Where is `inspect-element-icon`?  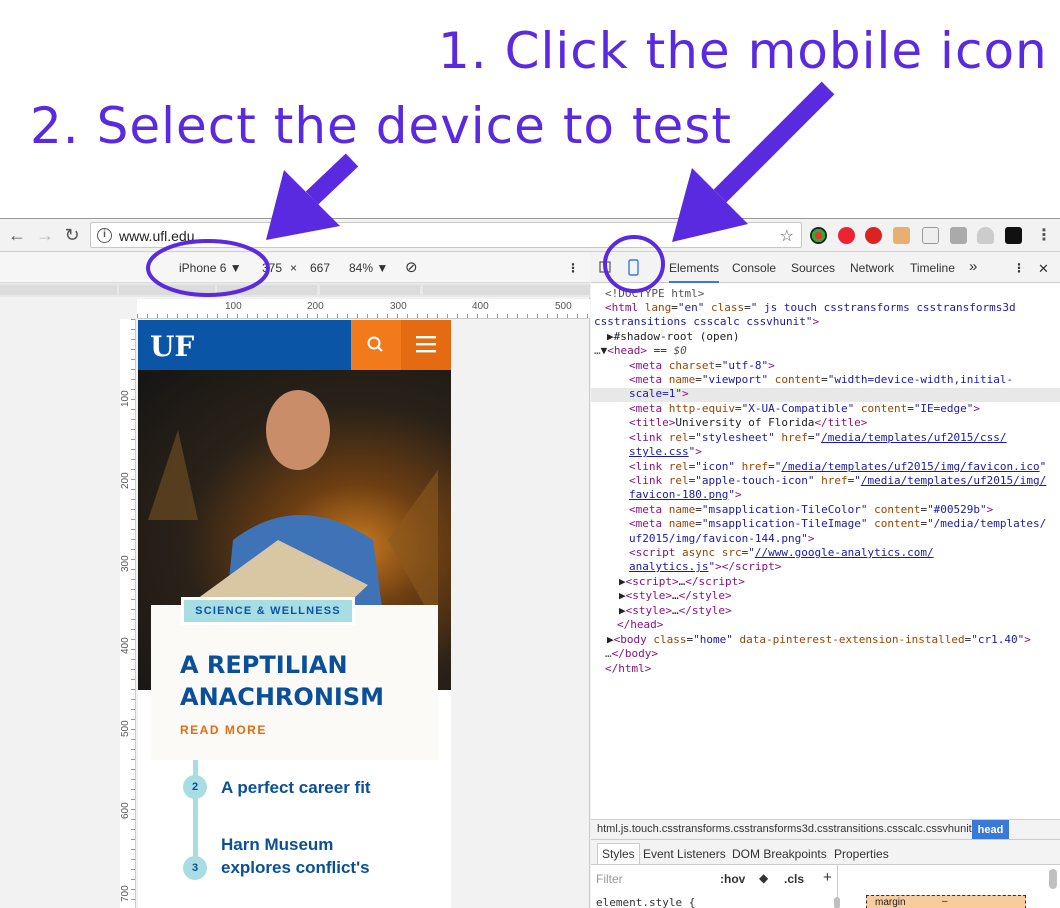
inspect-element-icon is located at coordinates (606, 268).